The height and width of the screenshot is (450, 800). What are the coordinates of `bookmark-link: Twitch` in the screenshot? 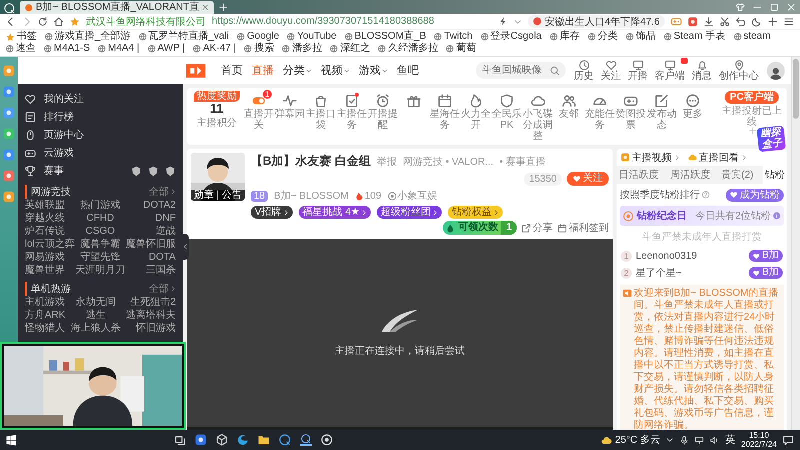 It's located at (453, 37).